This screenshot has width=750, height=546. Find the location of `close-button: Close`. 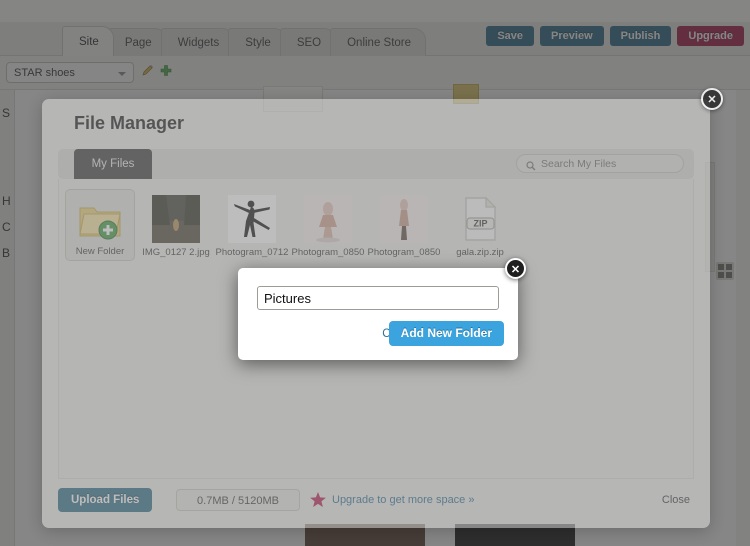

close-button: Close is located at coordinates (676, 500).